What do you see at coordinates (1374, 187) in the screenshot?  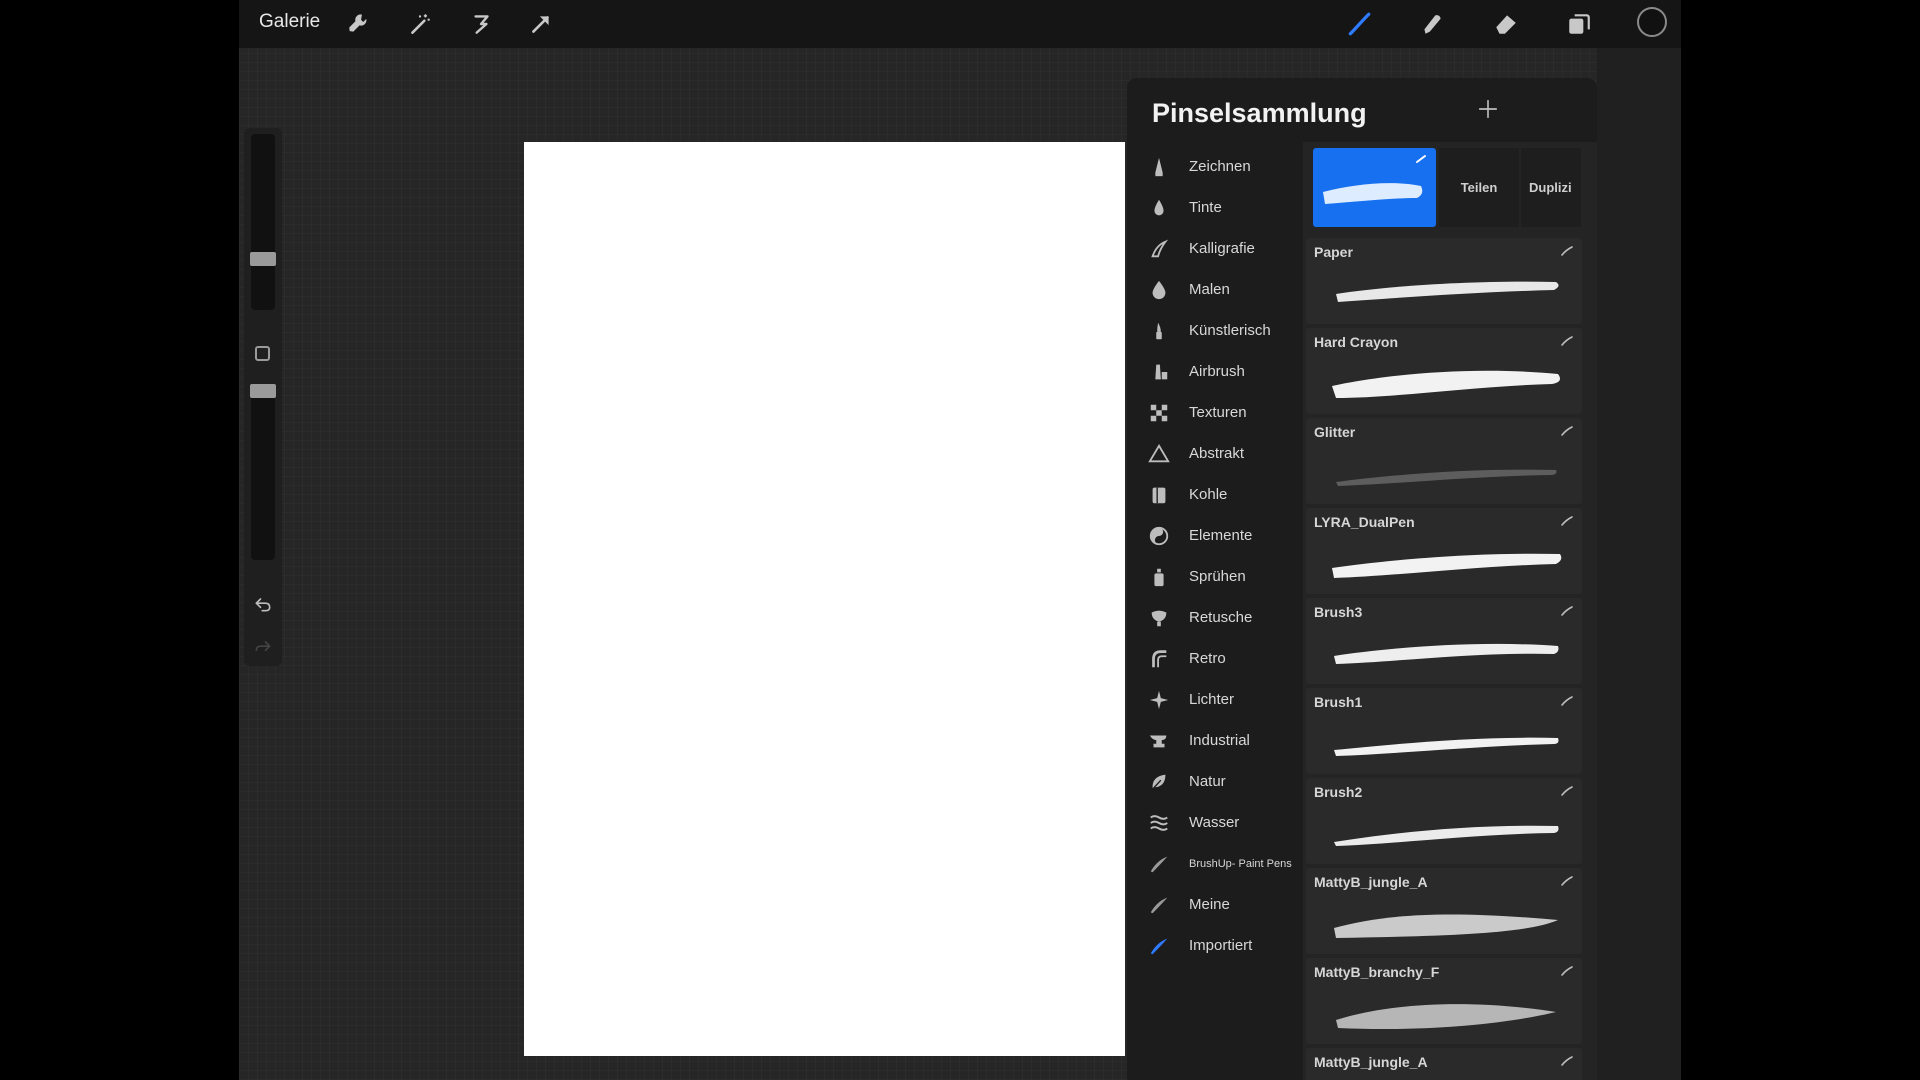 I see `active-set-thumbnail` at bounding box center [1374, 187].